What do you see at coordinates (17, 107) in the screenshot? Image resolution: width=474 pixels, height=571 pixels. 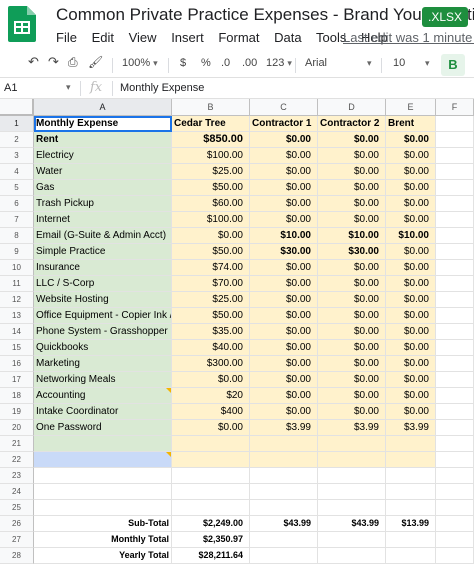 I see `select-all-corner` at bounding box center [17, 107].